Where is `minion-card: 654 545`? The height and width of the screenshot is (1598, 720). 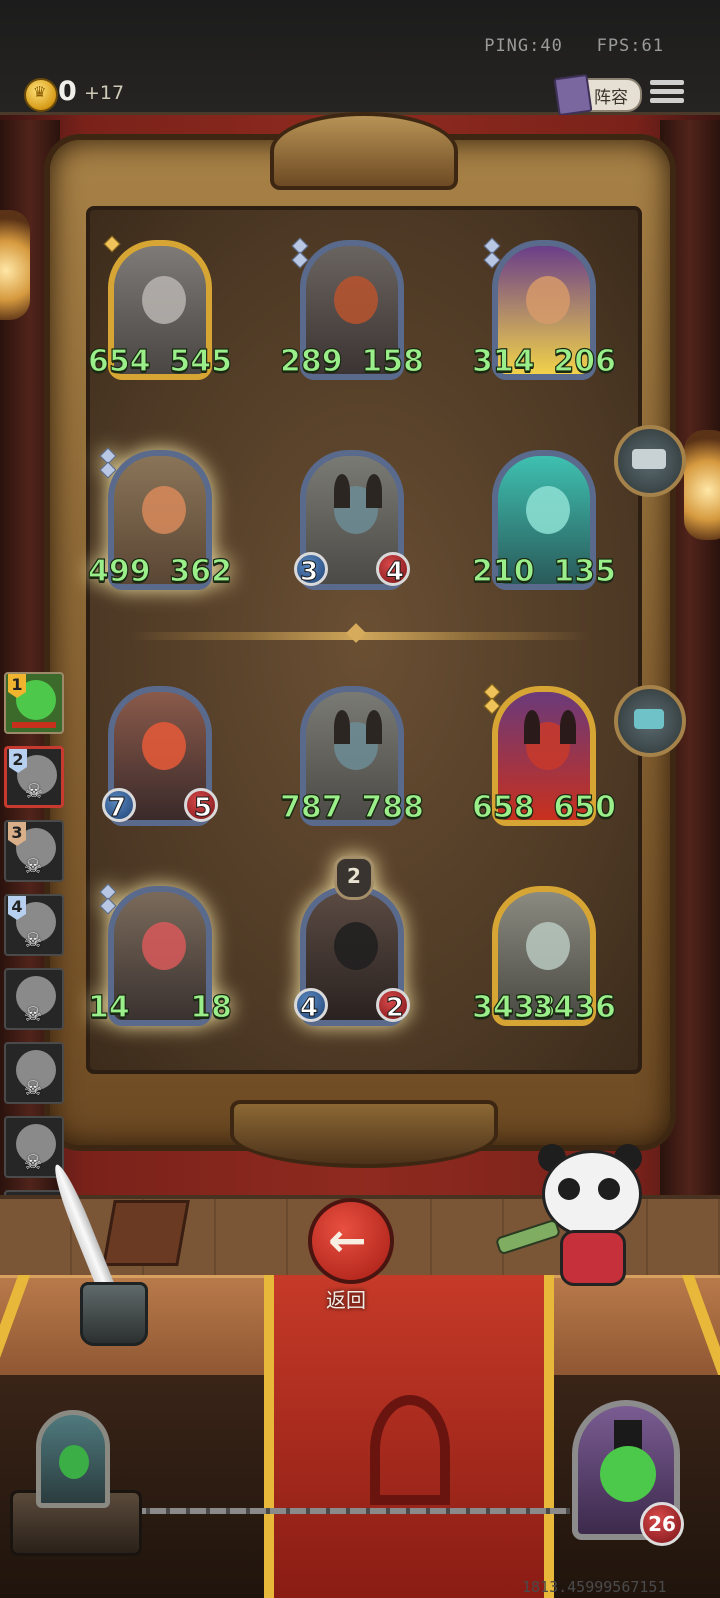
minion-card: 654 545 is located at coordinates (160, 309).